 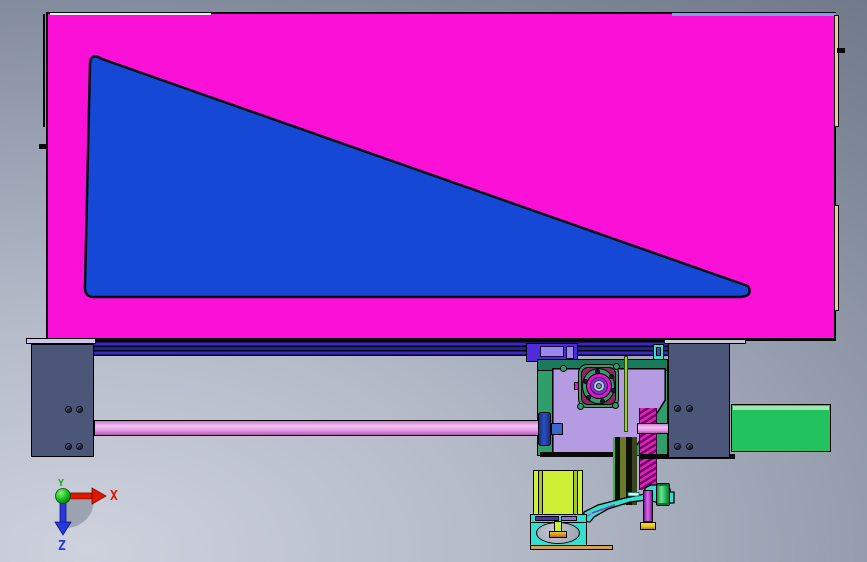 What do you see at coordinates (317, 428) in the screenshot?
I see `lead-screw` at bounding box center [317, 428].